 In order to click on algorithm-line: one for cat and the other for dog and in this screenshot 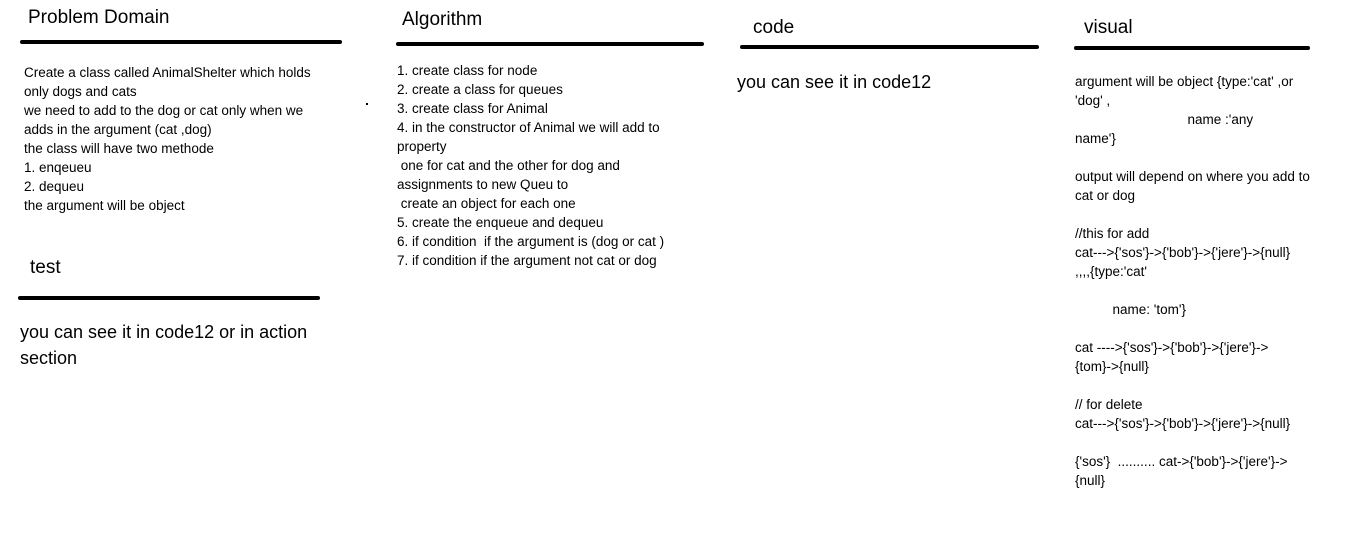, I will do `click(508, 165)`.